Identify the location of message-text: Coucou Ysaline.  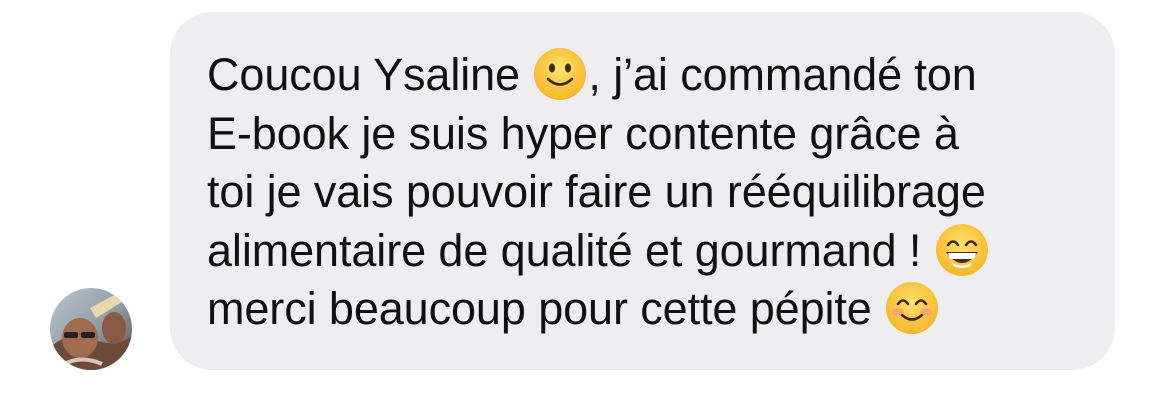
(370, 74).